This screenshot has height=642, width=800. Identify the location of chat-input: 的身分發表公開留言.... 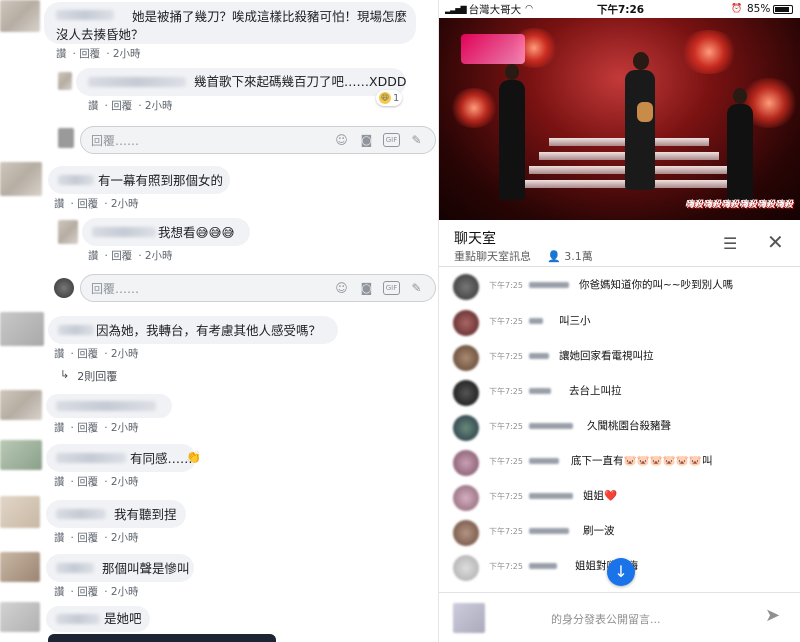
(625, 618).